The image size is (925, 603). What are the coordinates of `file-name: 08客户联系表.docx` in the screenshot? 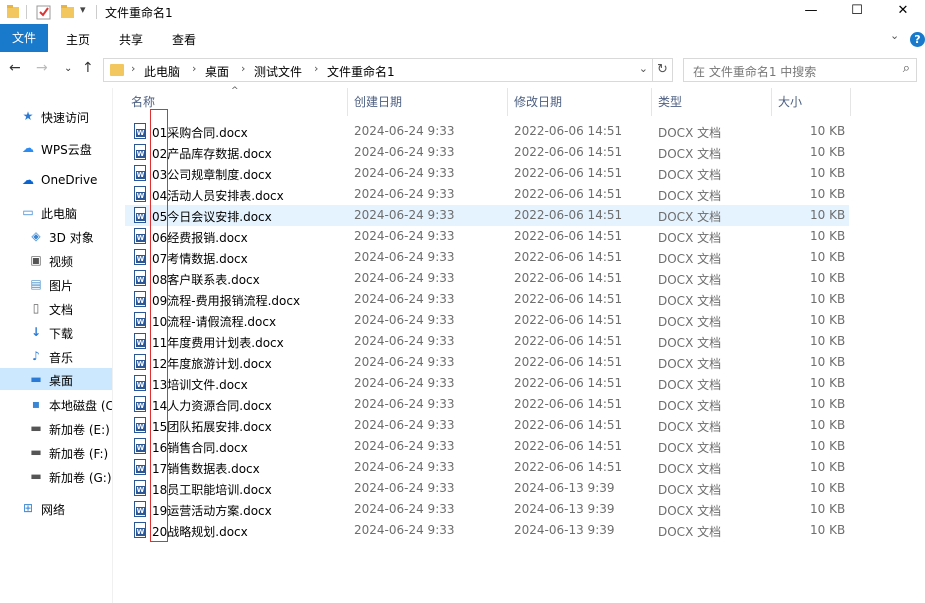 It's located at (206, 279).